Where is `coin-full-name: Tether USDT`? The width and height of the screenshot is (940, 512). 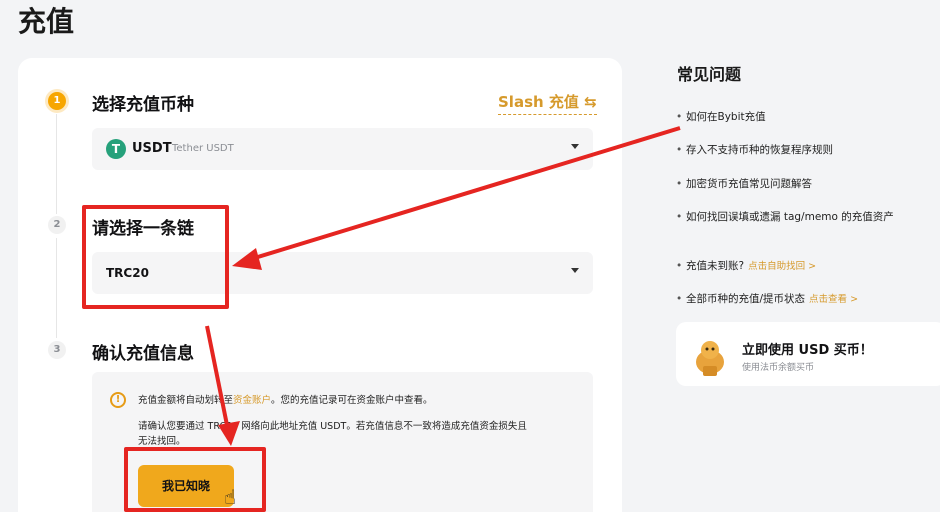 coin-full-name: Tether USDT is located at coordinates (203, 148).